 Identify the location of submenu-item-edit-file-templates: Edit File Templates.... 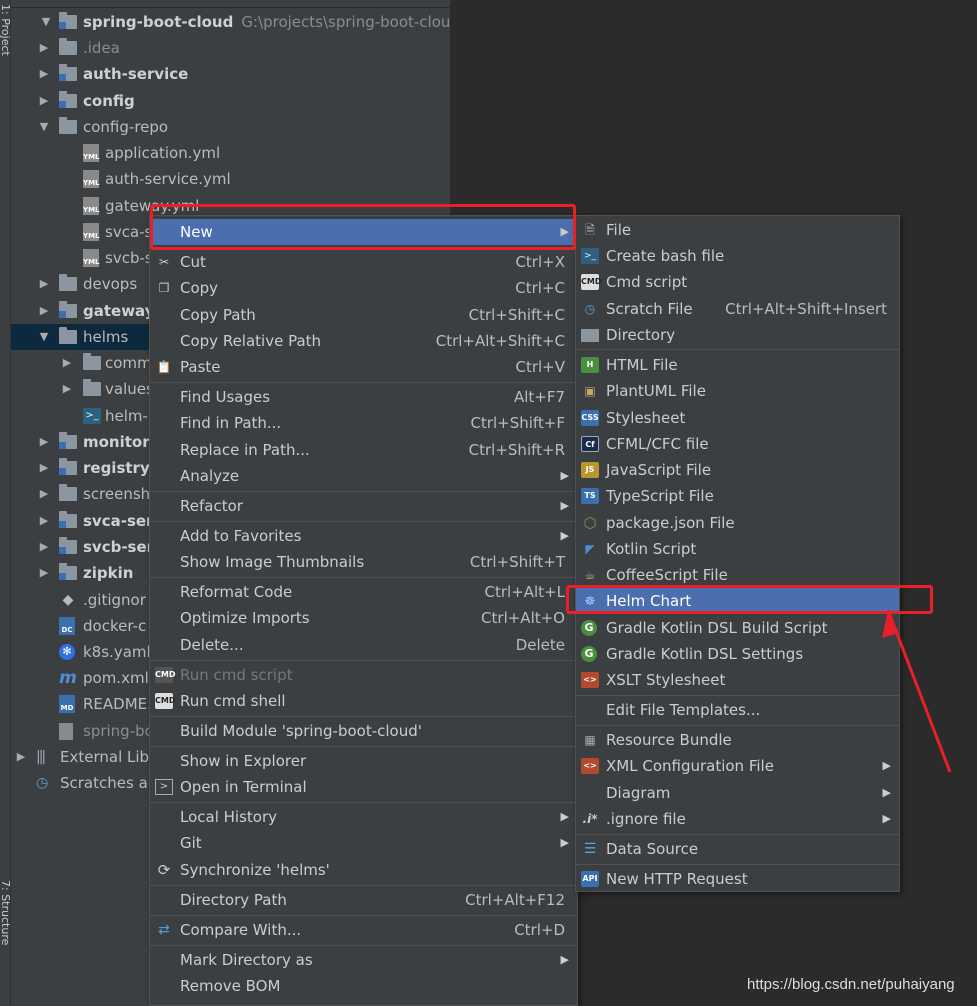
(737, 710).